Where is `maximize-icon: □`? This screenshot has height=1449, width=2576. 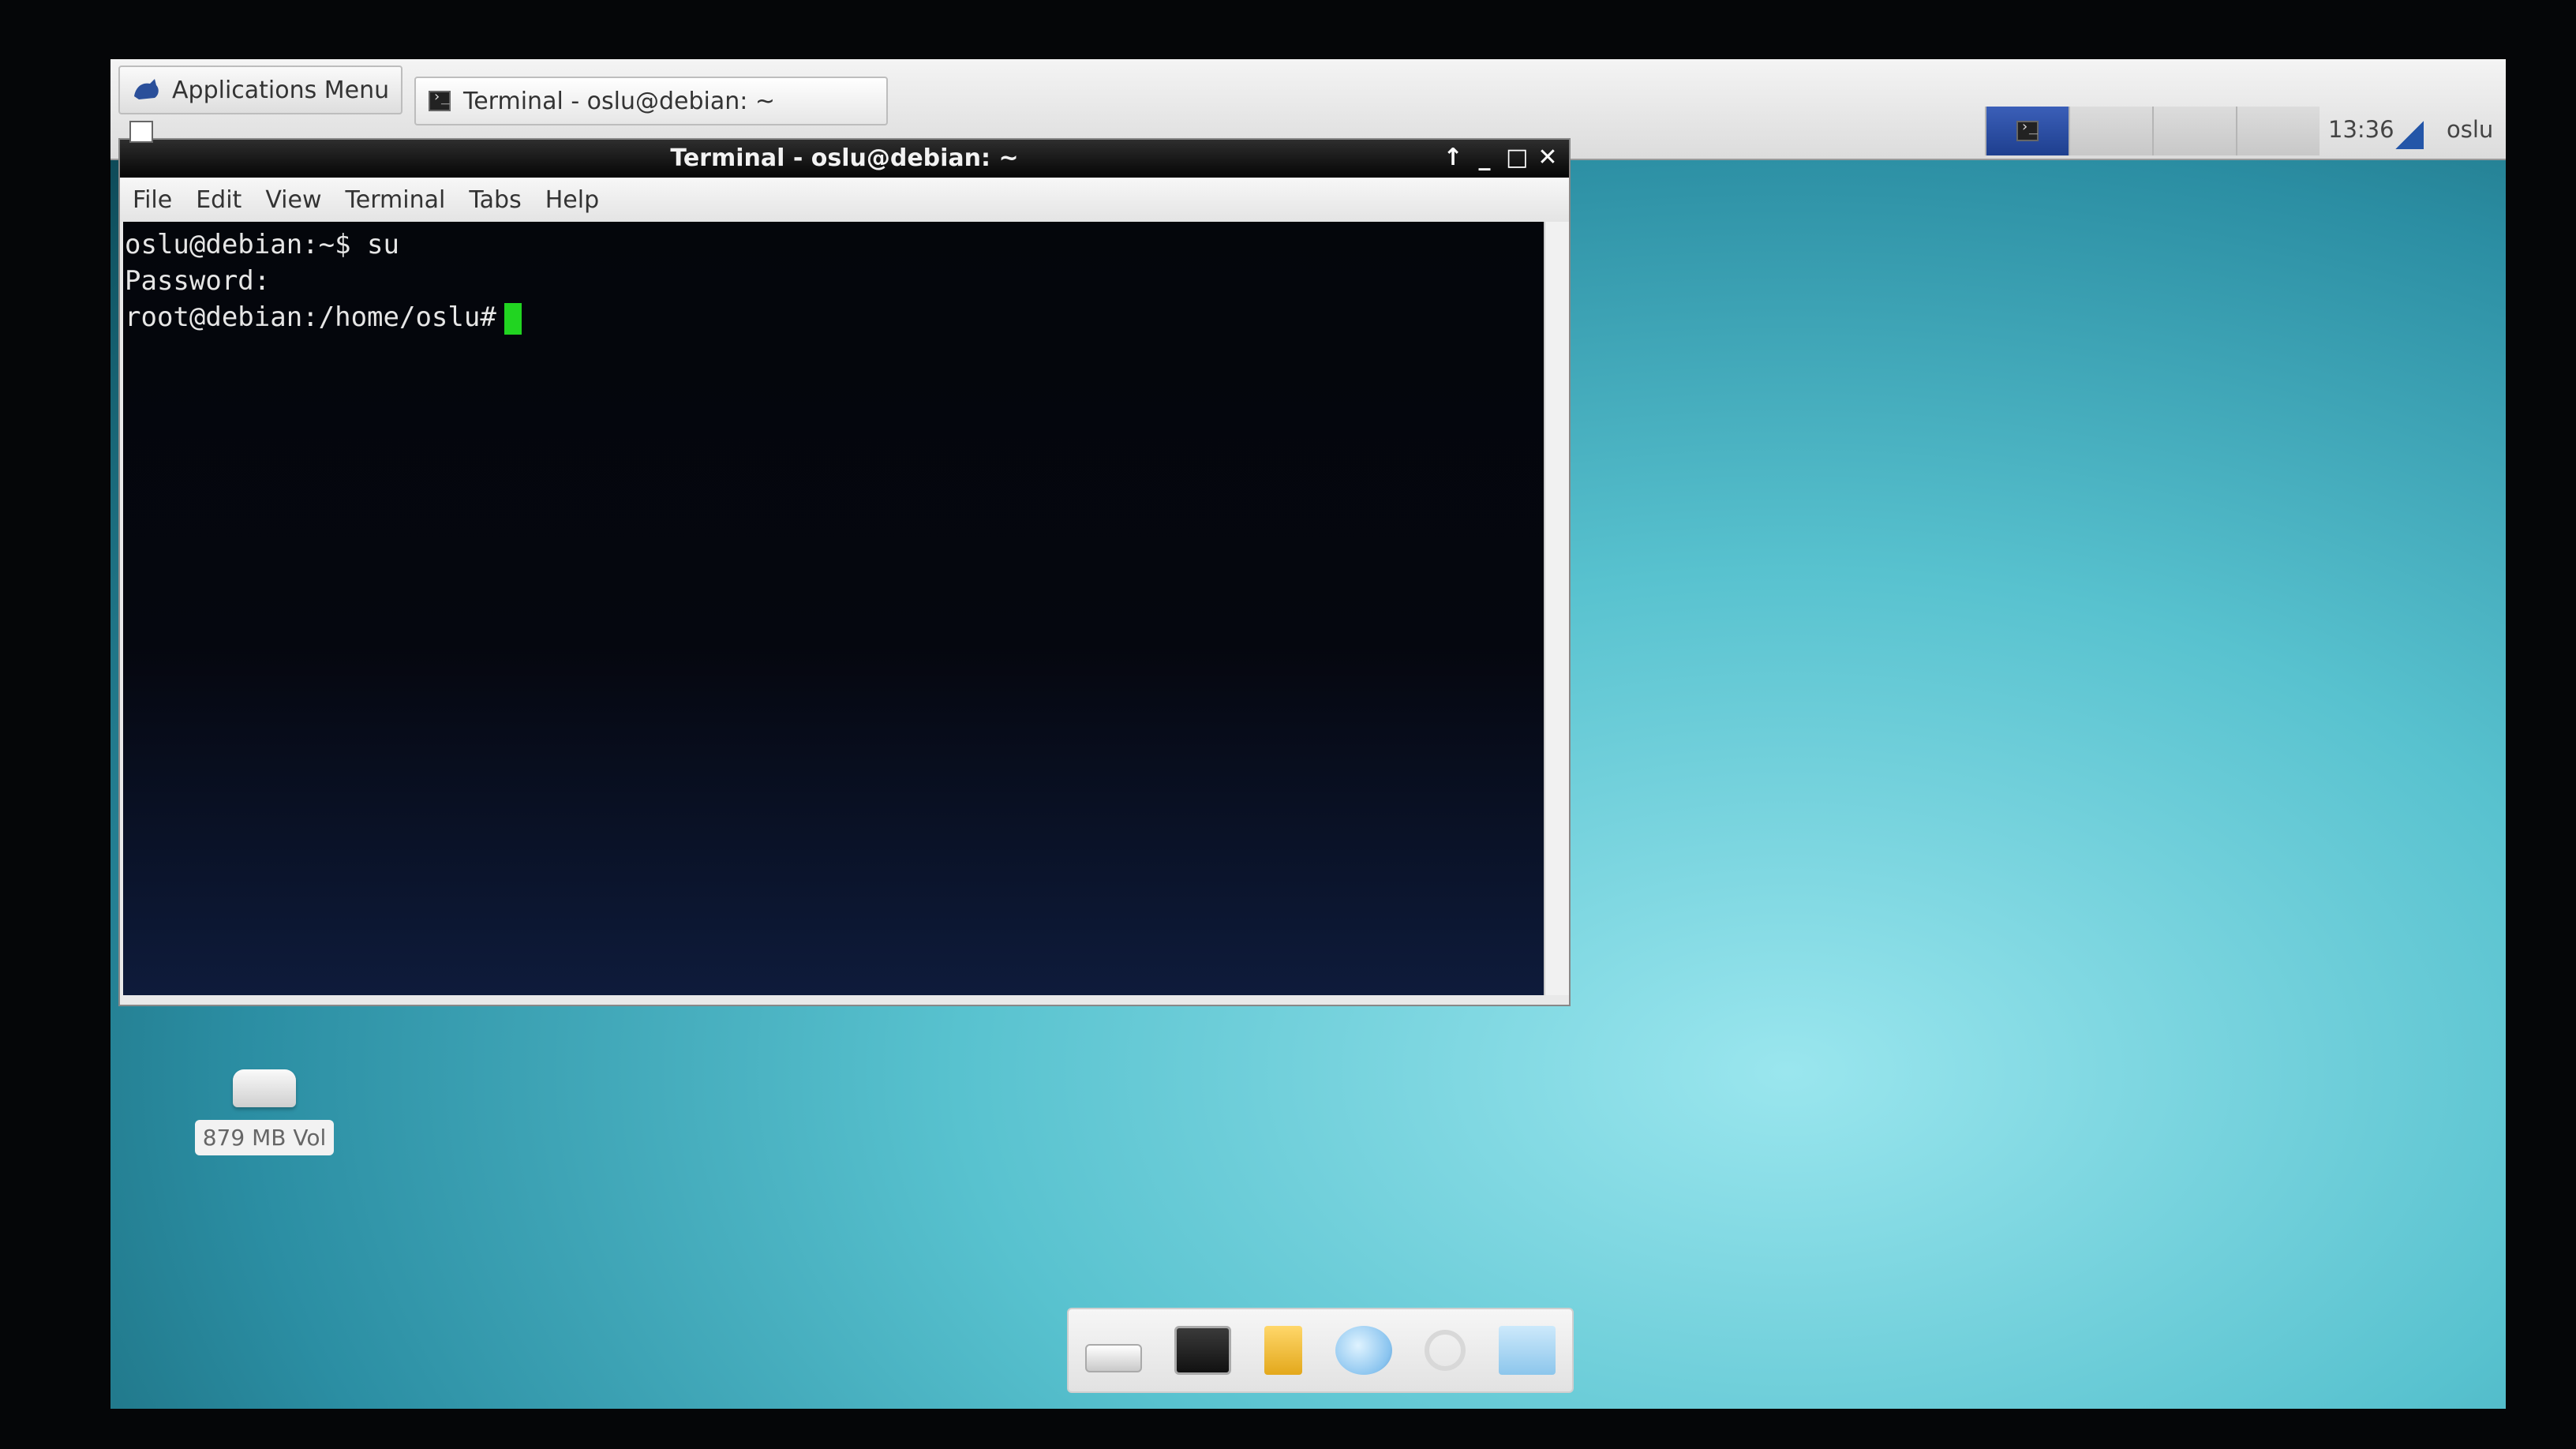
maximize-icon: □ is located at coordinates (1517, 158).